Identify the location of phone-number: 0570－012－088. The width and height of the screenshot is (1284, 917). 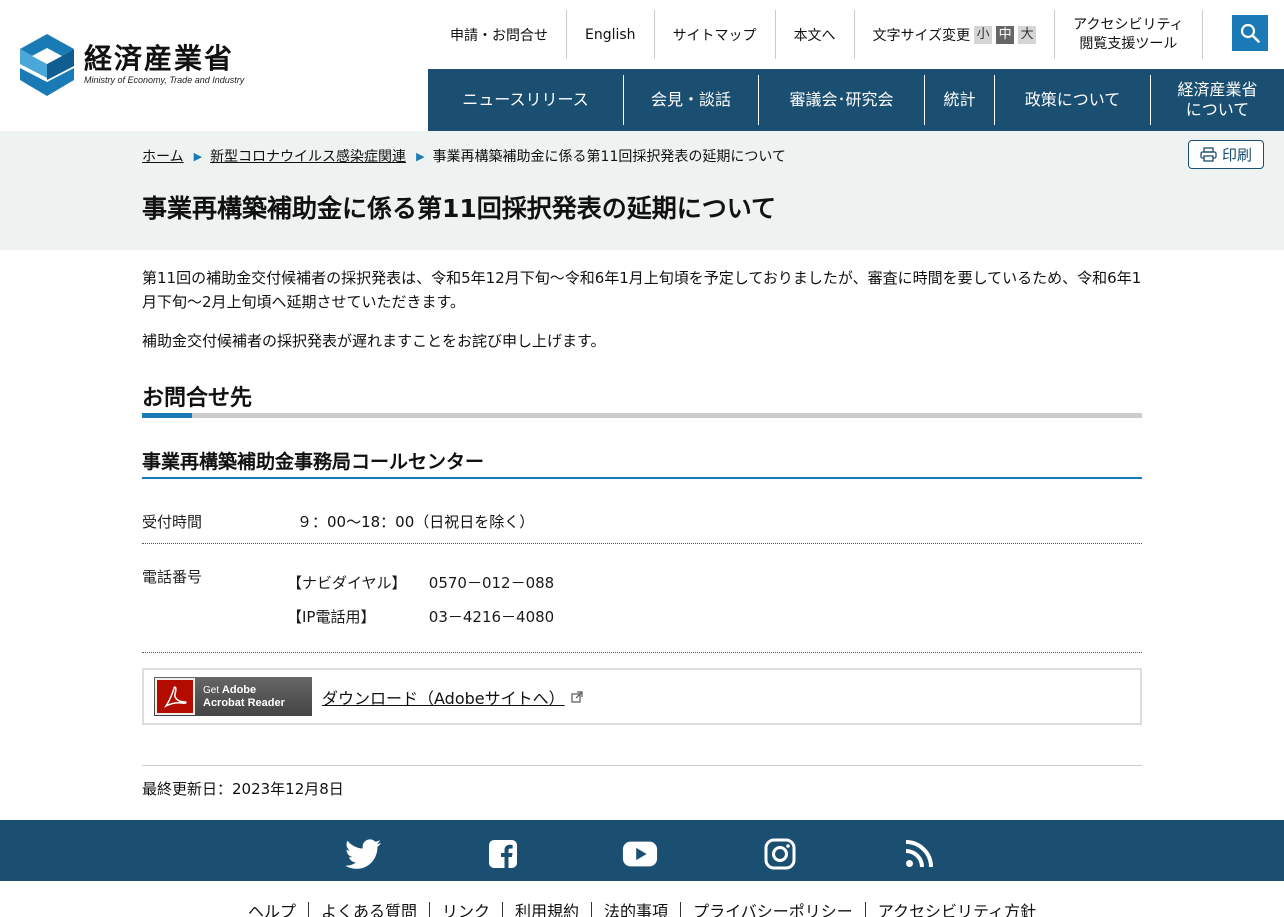
(491, 583).